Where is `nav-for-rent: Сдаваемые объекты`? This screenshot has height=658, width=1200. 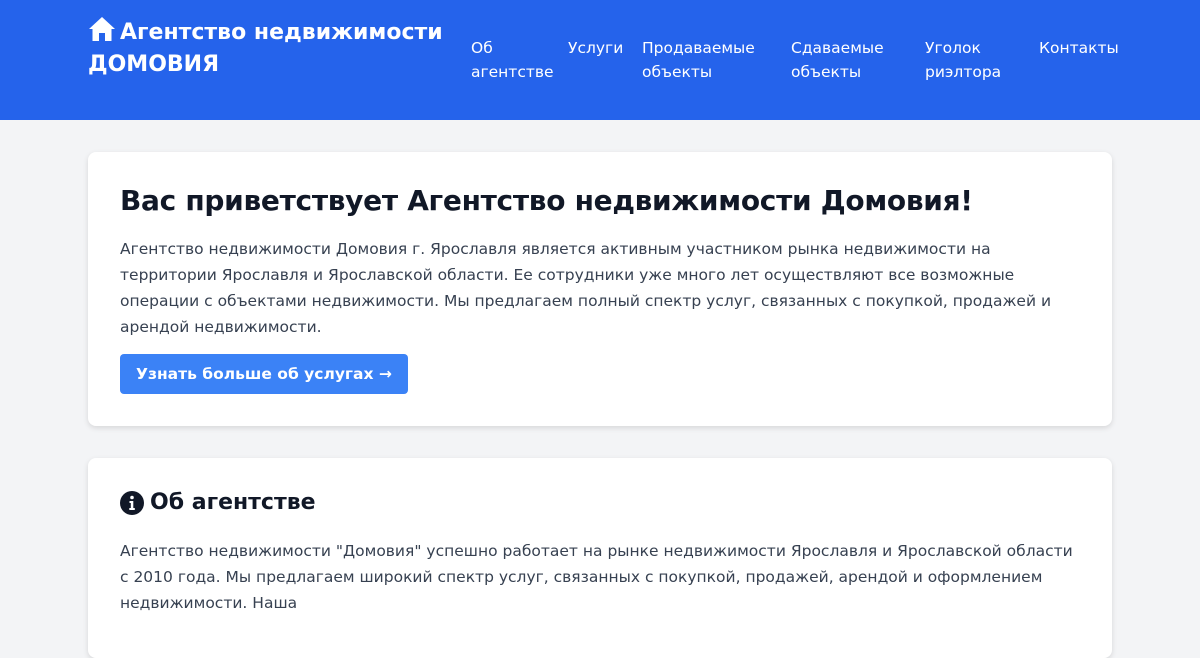 nav-for-rent: Сдаваемые объекты is located at coordinates (846, 60).